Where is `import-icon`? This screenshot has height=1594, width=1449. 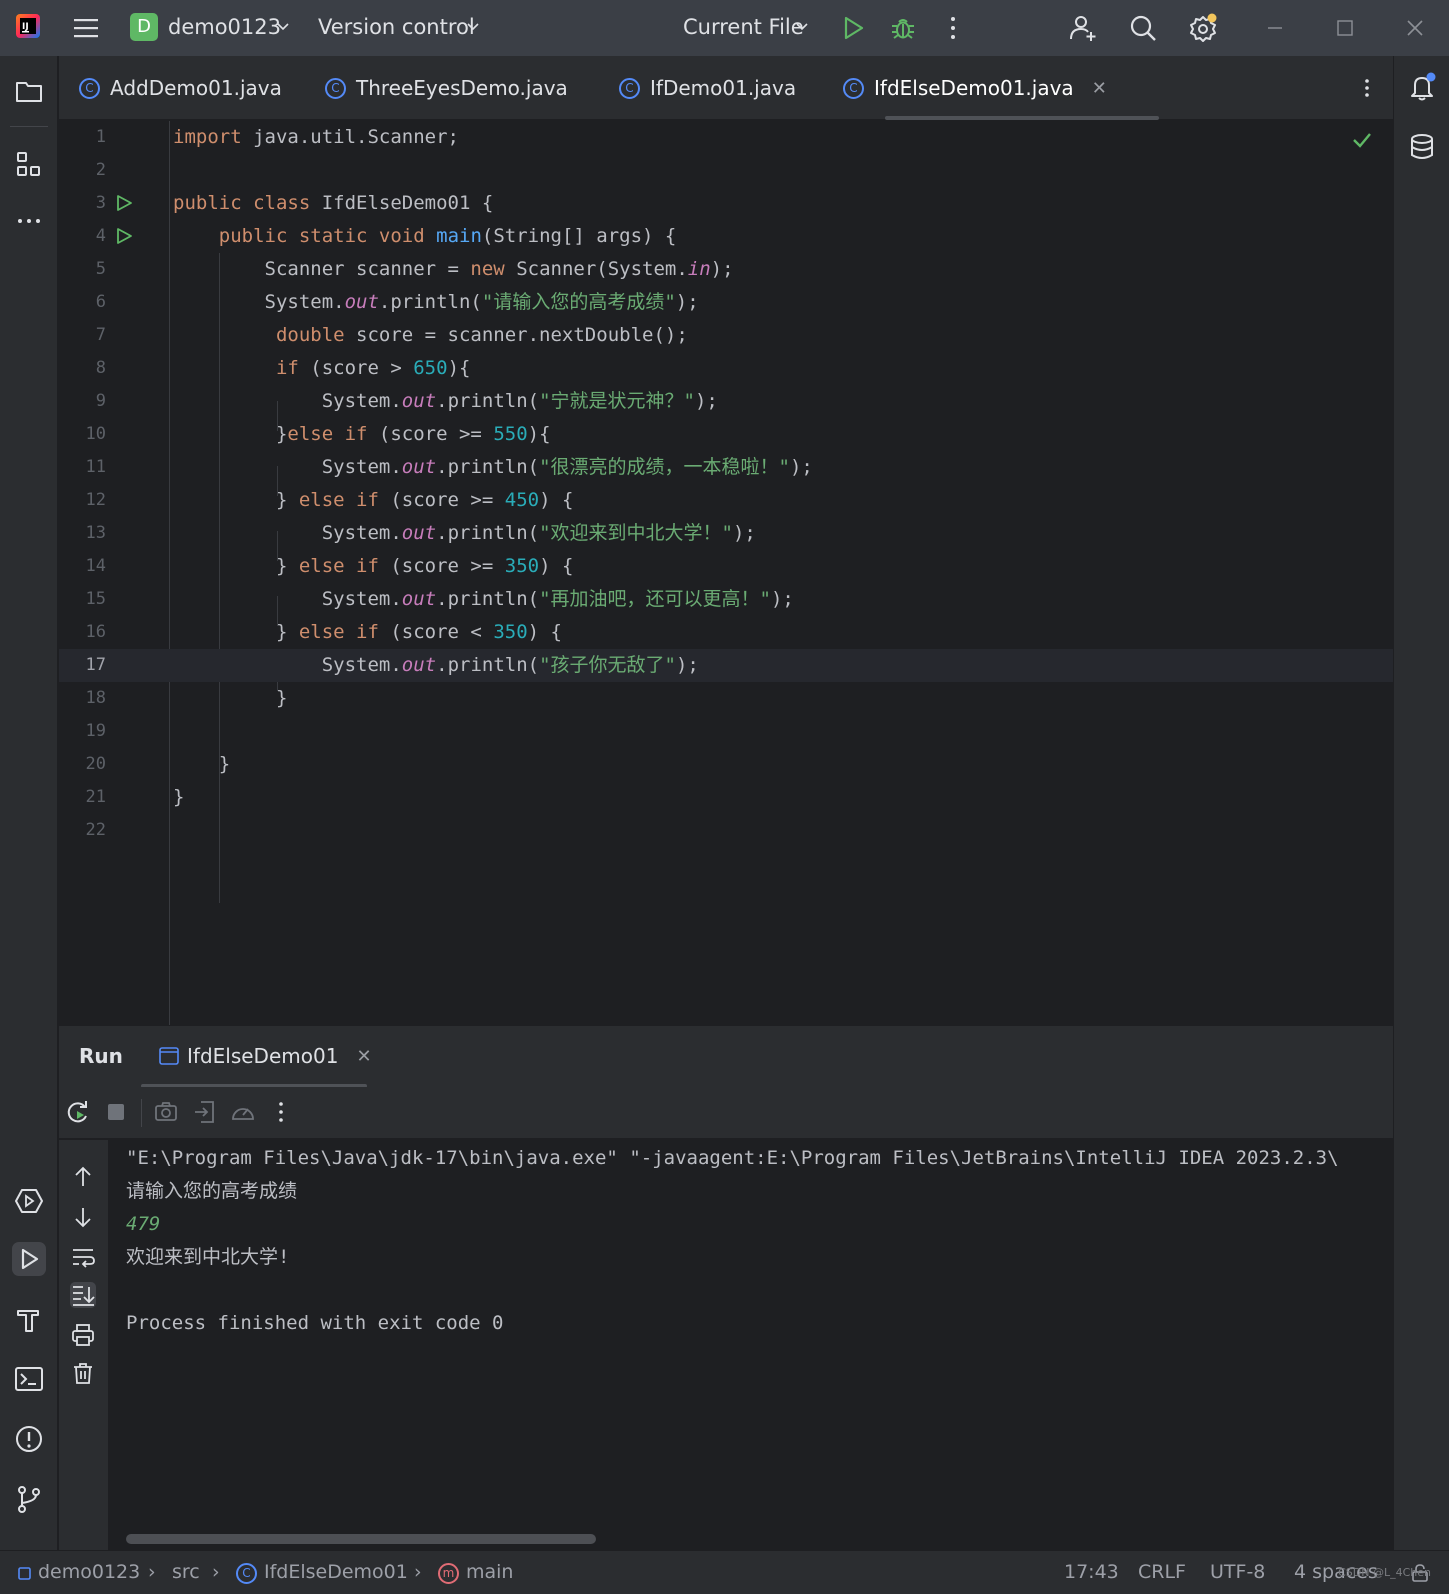 import-icon is located at coordinates (205, 1112).